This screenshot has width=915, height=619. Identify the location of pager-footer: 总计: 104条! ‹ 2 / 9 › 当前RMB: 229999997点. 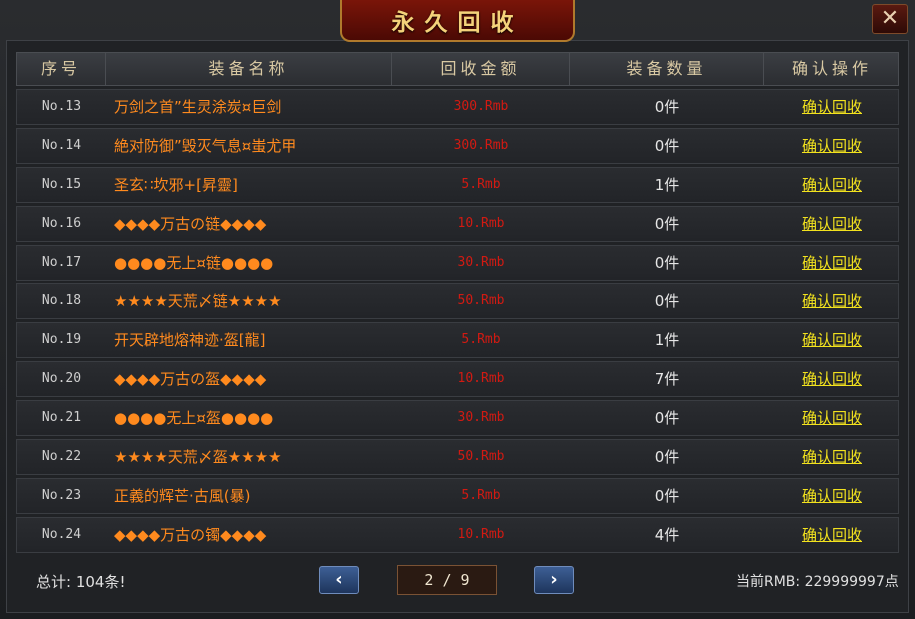
(457, 581).